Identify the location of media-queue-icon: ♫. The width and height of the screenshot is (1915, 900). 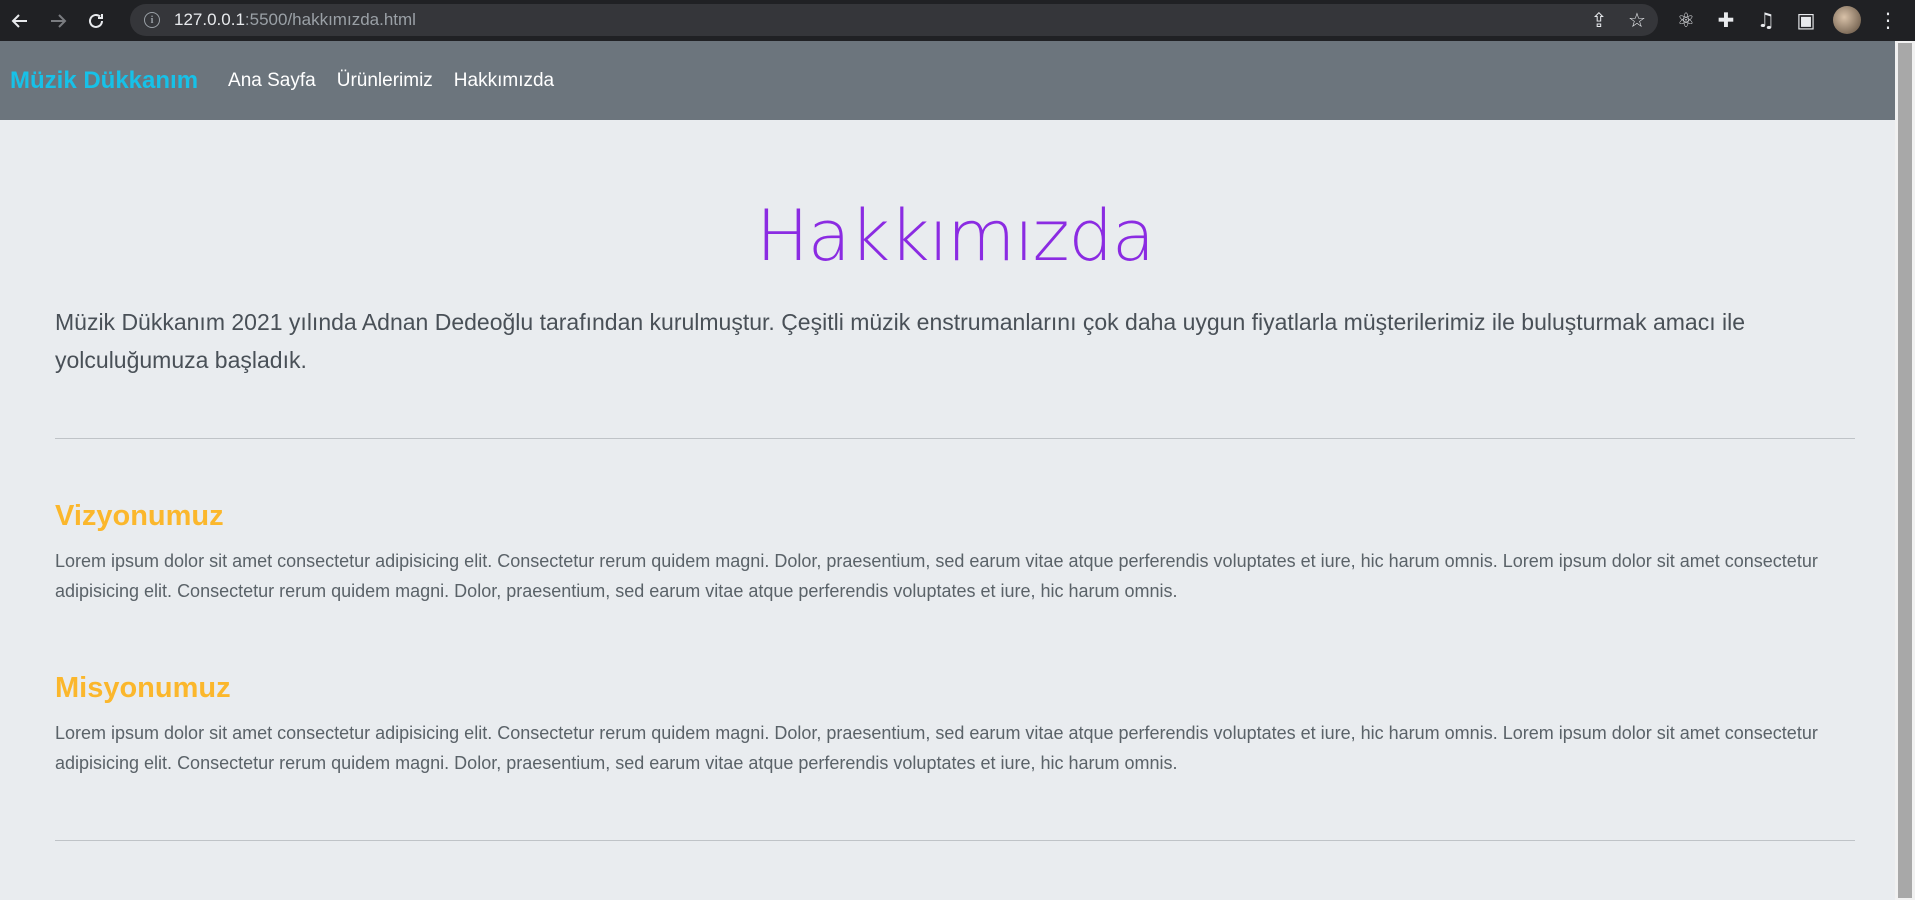
(1766, 20).